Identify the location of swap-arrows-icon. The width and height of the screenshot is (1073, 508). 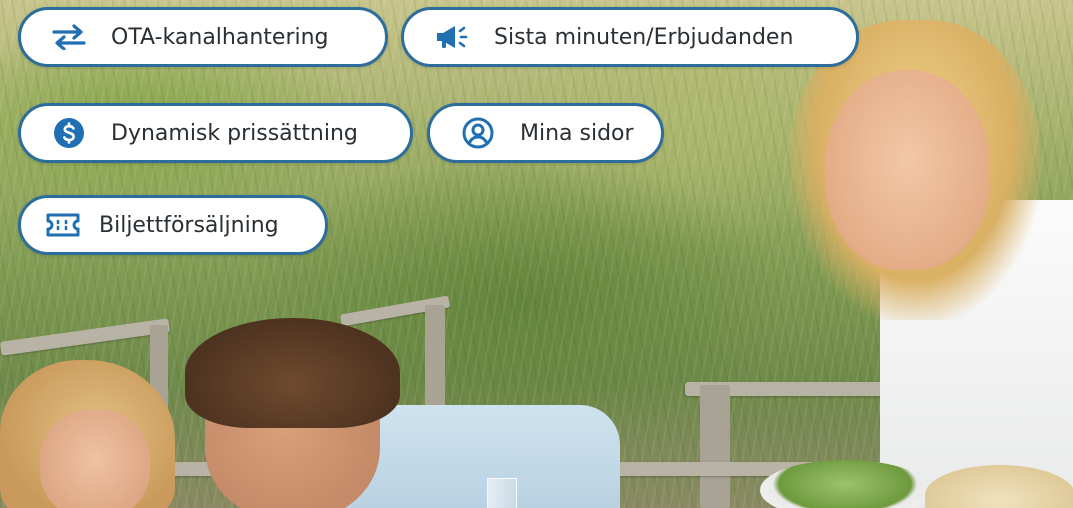
(69, 37).